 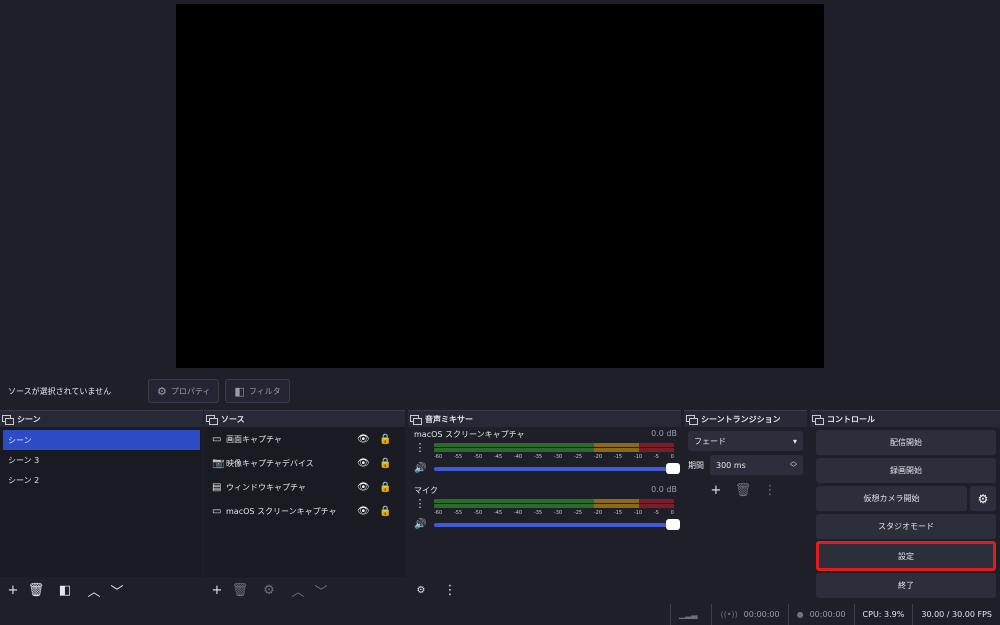 What do you see at coordinates (696, 465) in the screenshot?
I see `duration-label: 期間` at bounding box center [696, 465].